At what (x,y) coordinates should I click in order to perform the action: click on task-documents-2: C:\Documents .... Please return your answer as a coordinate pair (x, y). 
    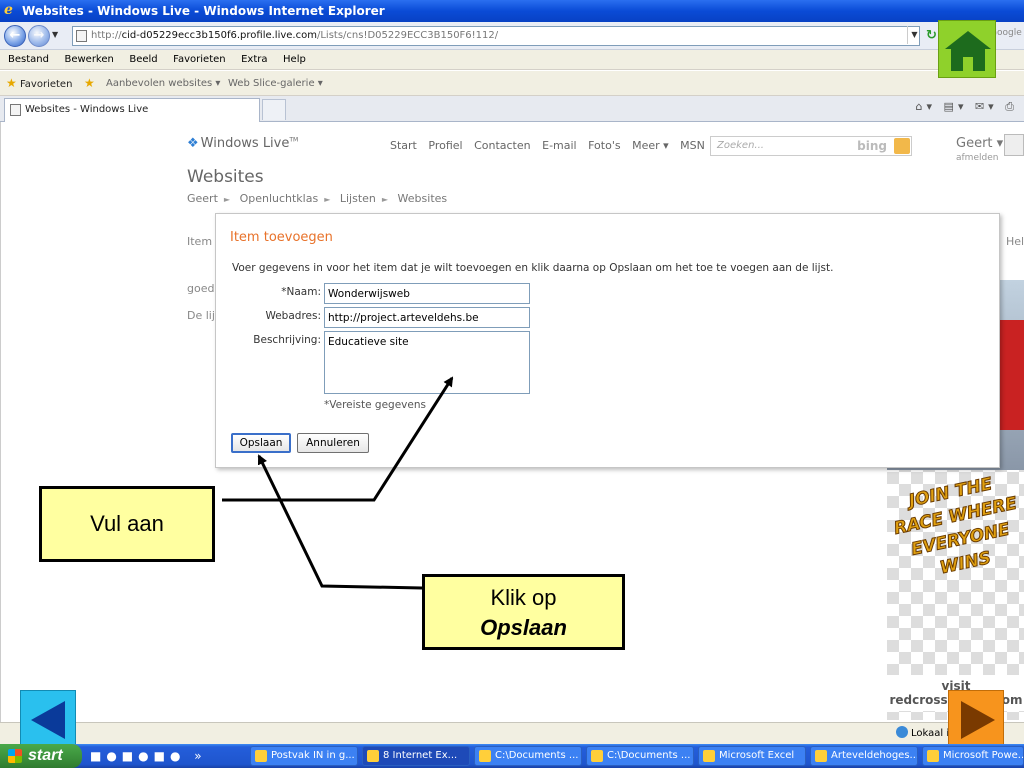
    Looking at the image, I should click on (640, 756).